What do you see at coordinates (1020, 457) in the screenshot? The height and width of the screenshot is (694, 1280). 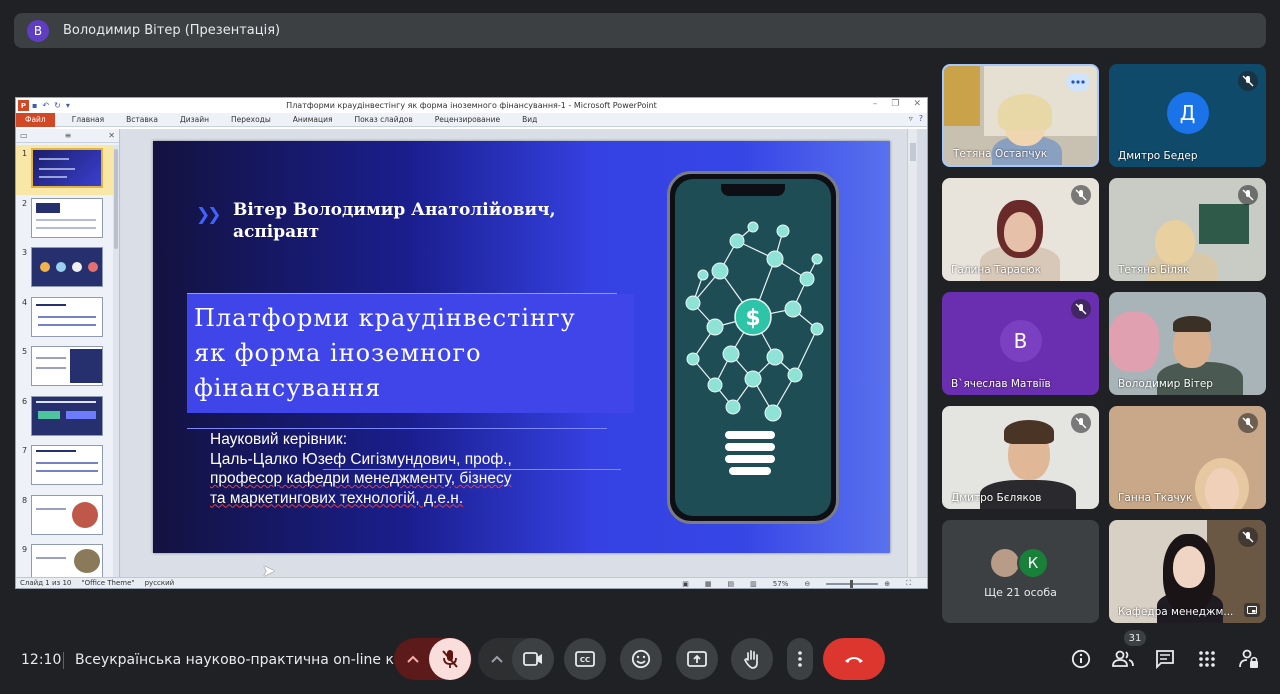 I see `participant-tile: Дмитро Бєляков` at bounding box center [1020, 457].